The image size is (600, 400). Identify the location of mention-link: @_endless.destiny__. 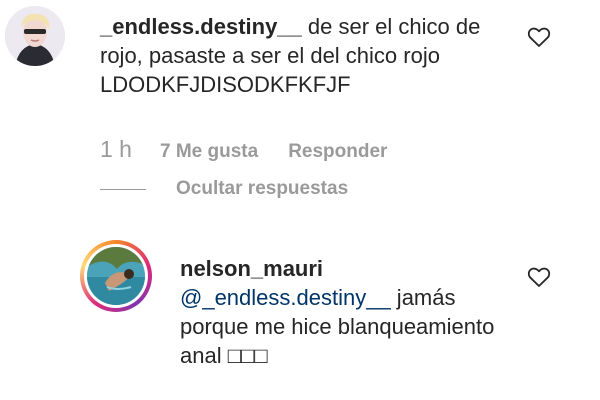
(285, 297).